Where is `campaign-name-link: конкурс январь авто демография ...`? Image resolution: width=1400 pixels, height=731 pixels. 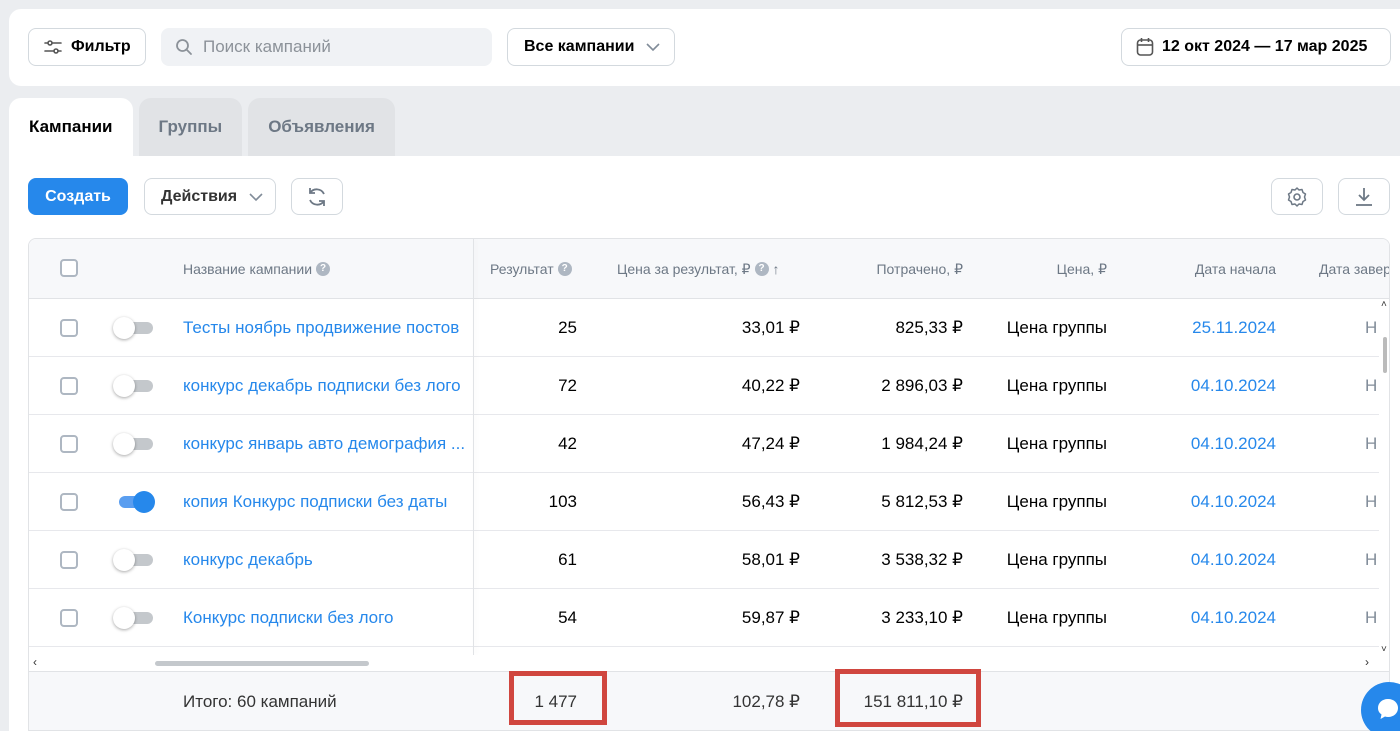 campaign-name-link: конкурс январь авто демография ... is located at coordinates (324, 444).